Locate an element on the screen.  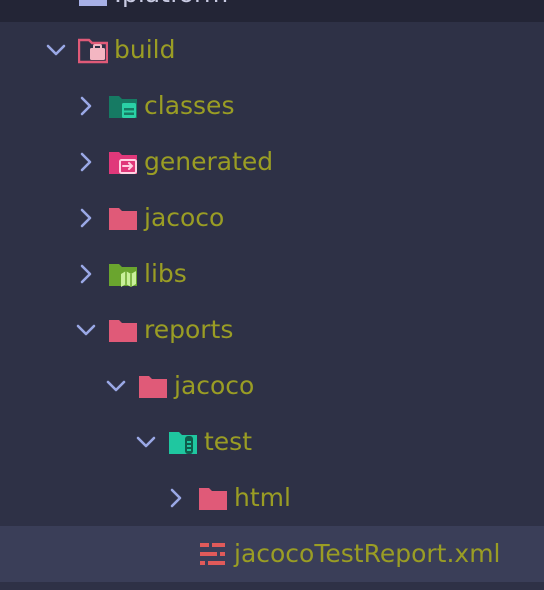
tree-item-generated: generated is located at coordinates (272, 162).